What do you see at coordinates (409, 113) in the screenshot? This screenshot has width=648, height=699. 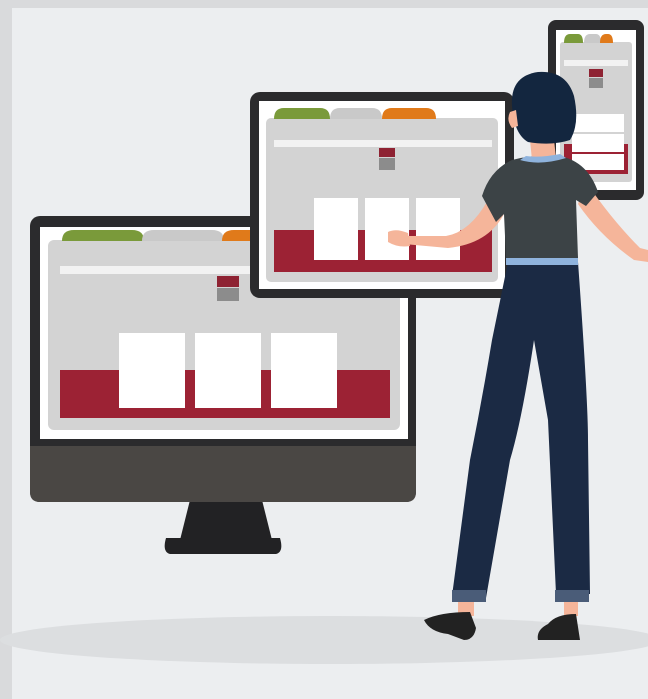 I see `tablet-tab-orange` at bounding box center [409, 113].